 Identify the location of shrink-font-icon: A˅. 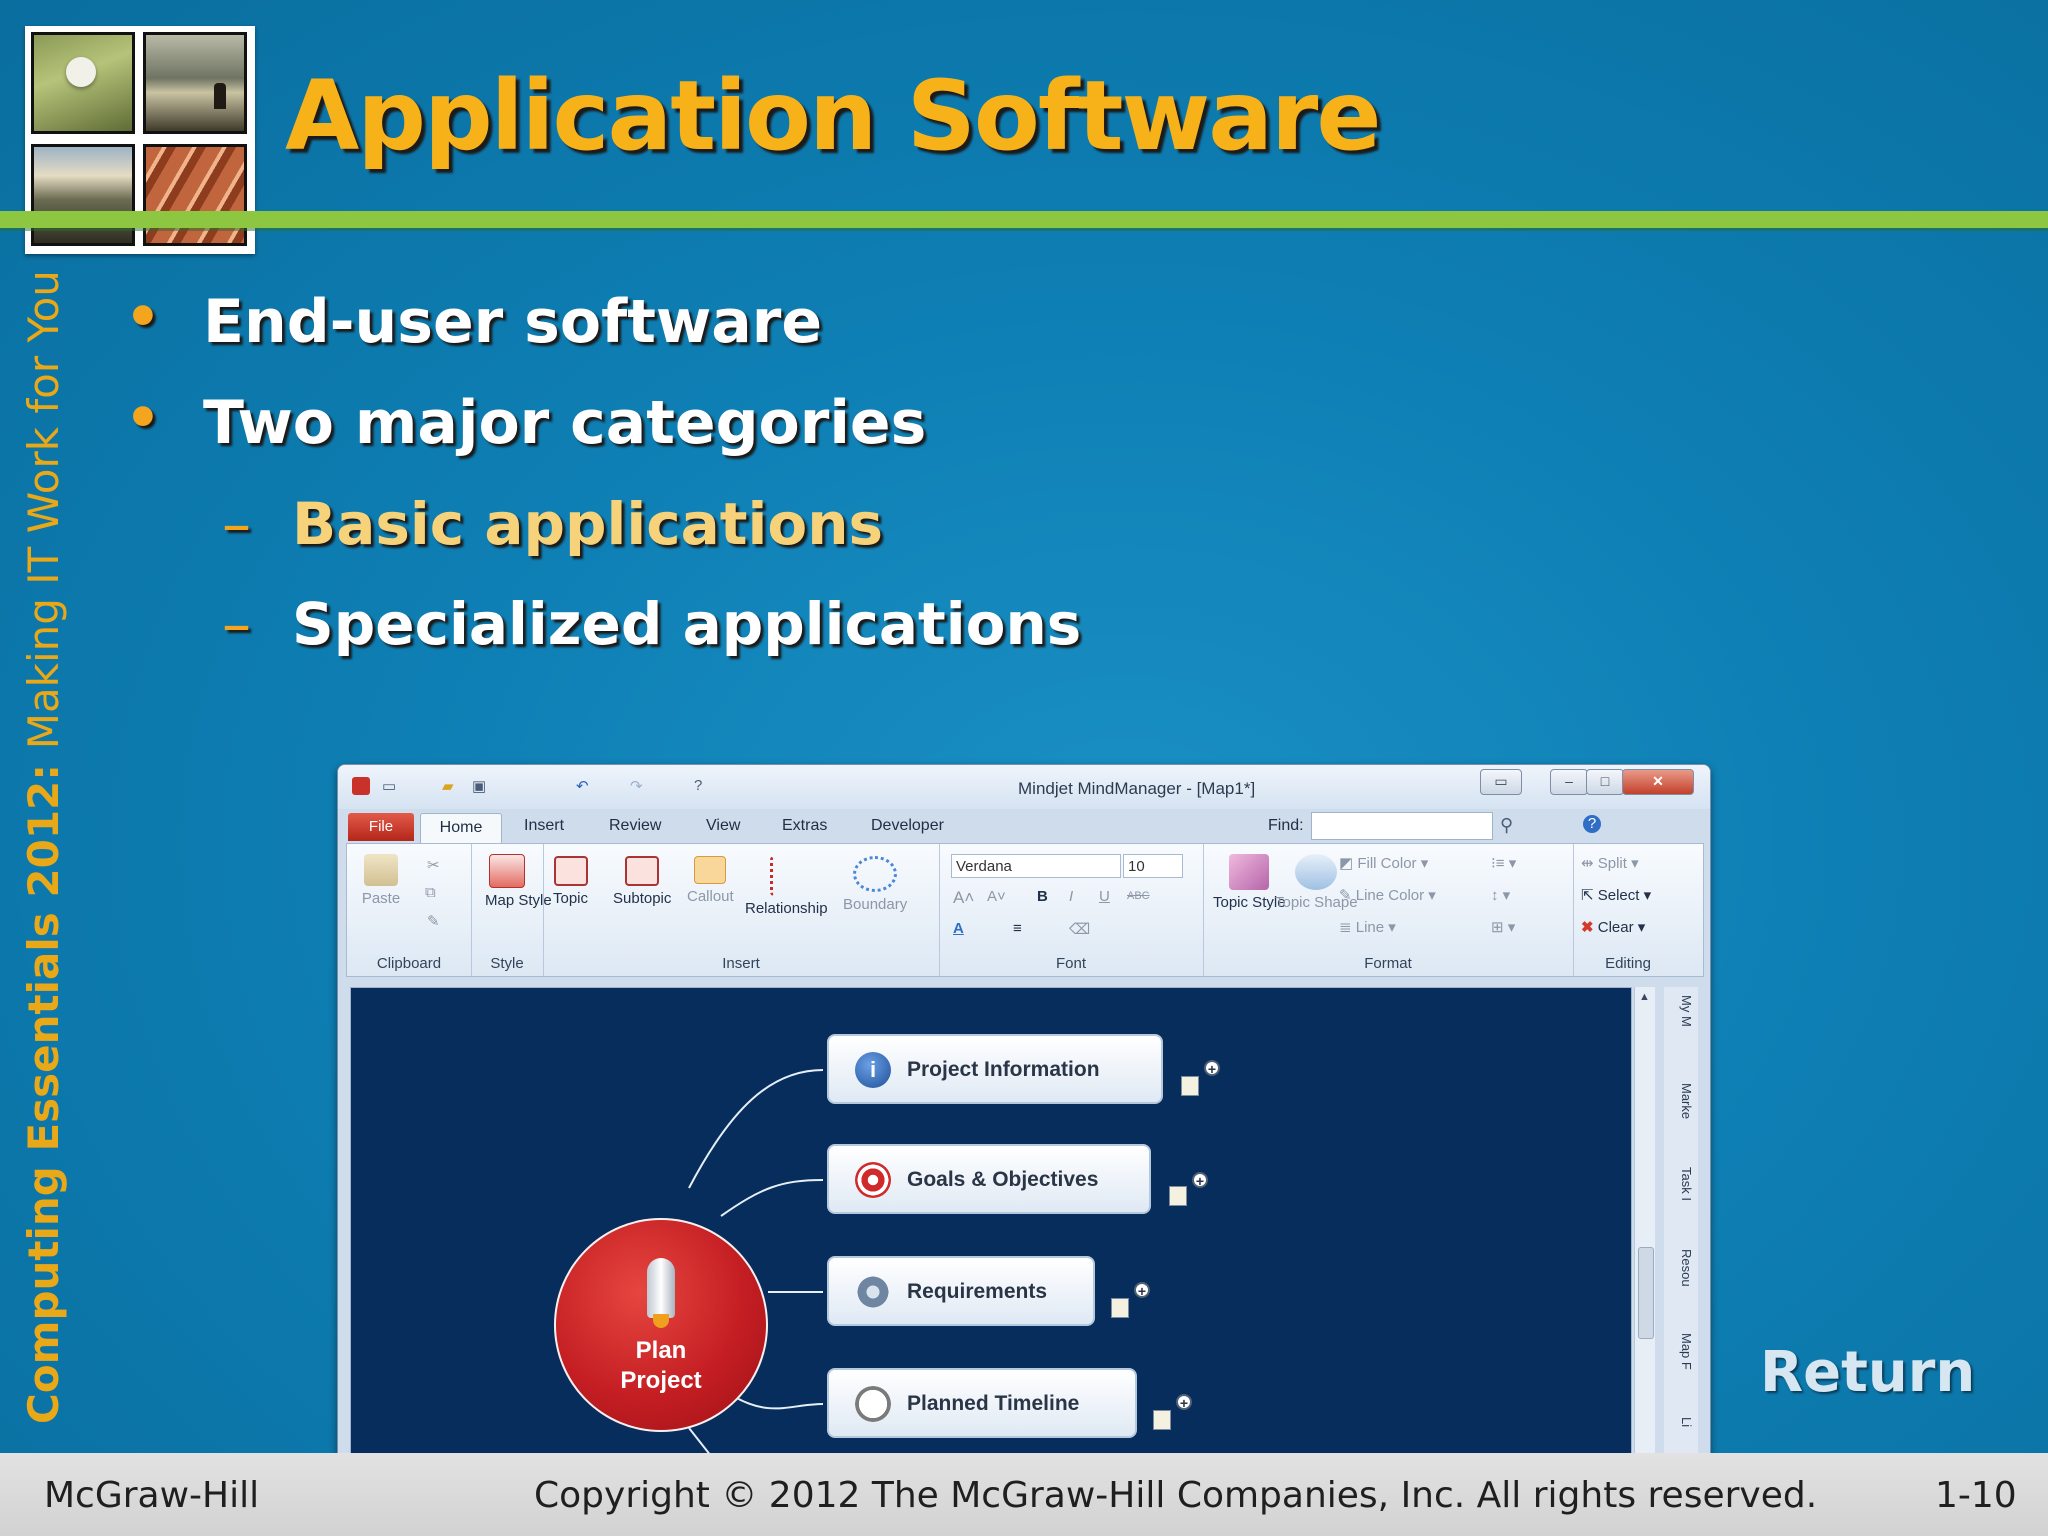
(996, 896).